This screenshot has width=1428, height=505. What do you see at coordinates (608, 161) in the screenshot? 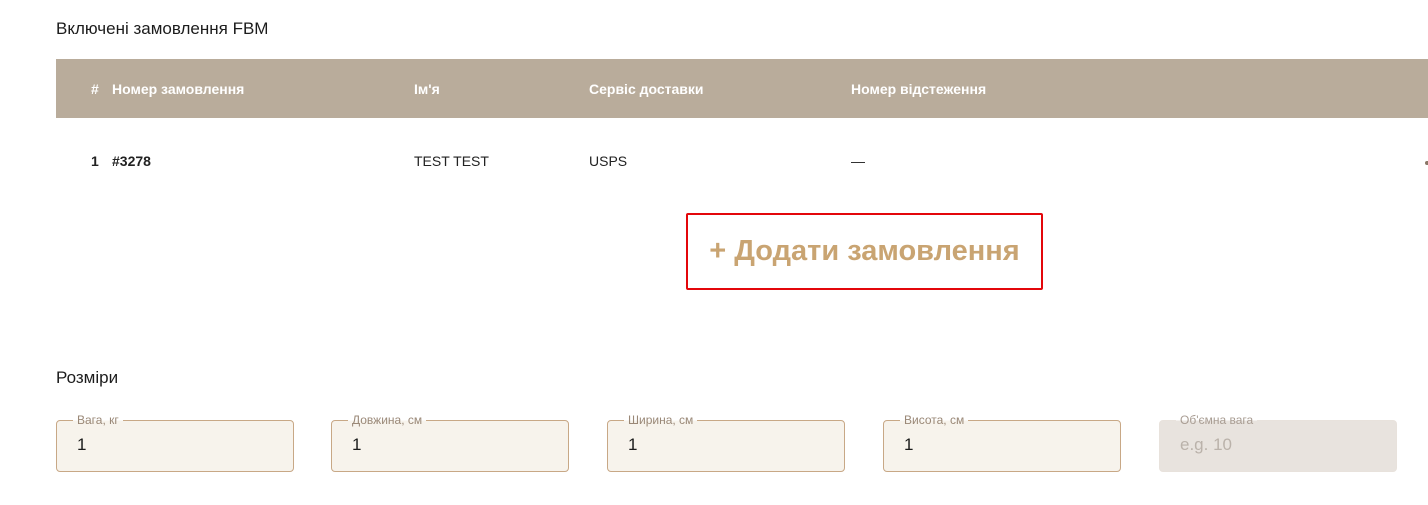
I see `row-delivery-service: USPS` at bounding box center [608, 161].